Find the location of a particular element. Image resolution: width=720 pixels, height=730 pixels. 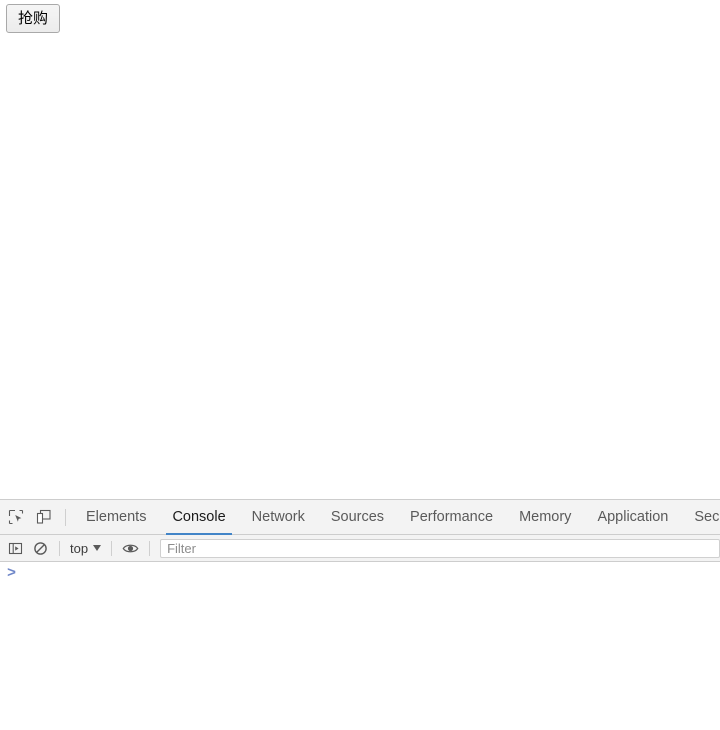

tab-sources: Sources is located at coordinates (357, 517).